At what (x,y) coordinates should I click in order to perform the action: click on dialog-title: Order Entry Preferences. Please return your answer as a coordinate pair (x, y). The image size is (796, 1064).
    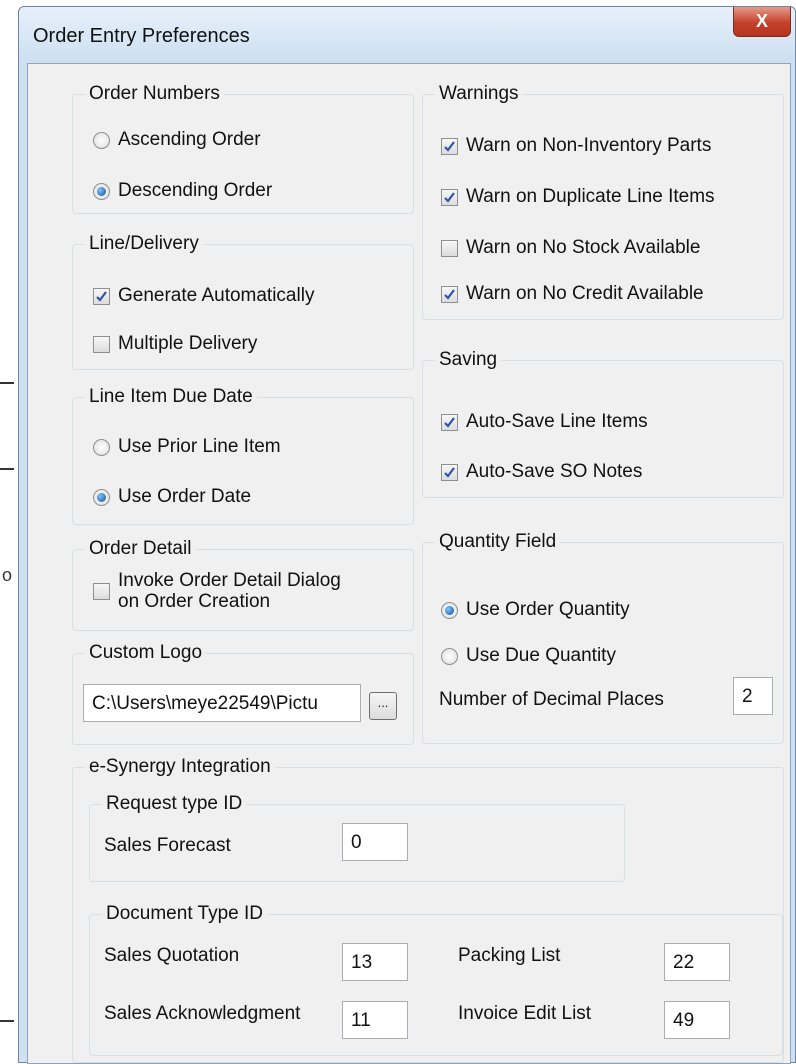
    Looking at the image, I should click on (141, 36).